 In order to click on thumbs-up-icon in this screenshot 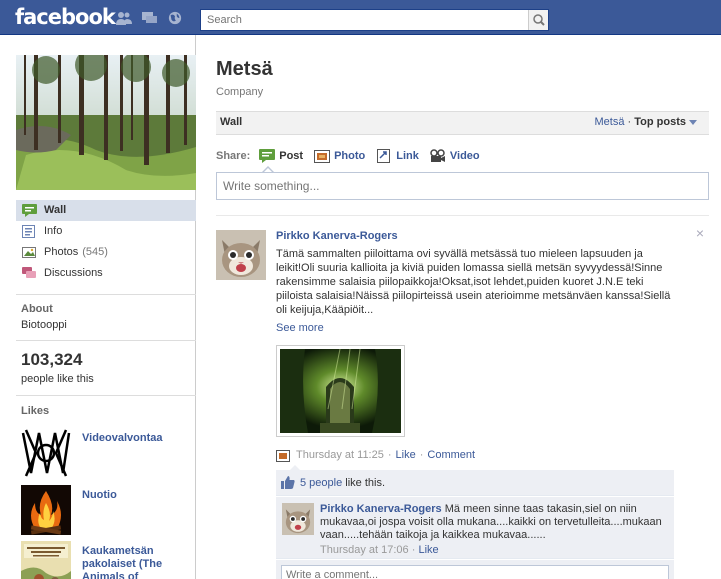, I will do `click(288, 482)`.